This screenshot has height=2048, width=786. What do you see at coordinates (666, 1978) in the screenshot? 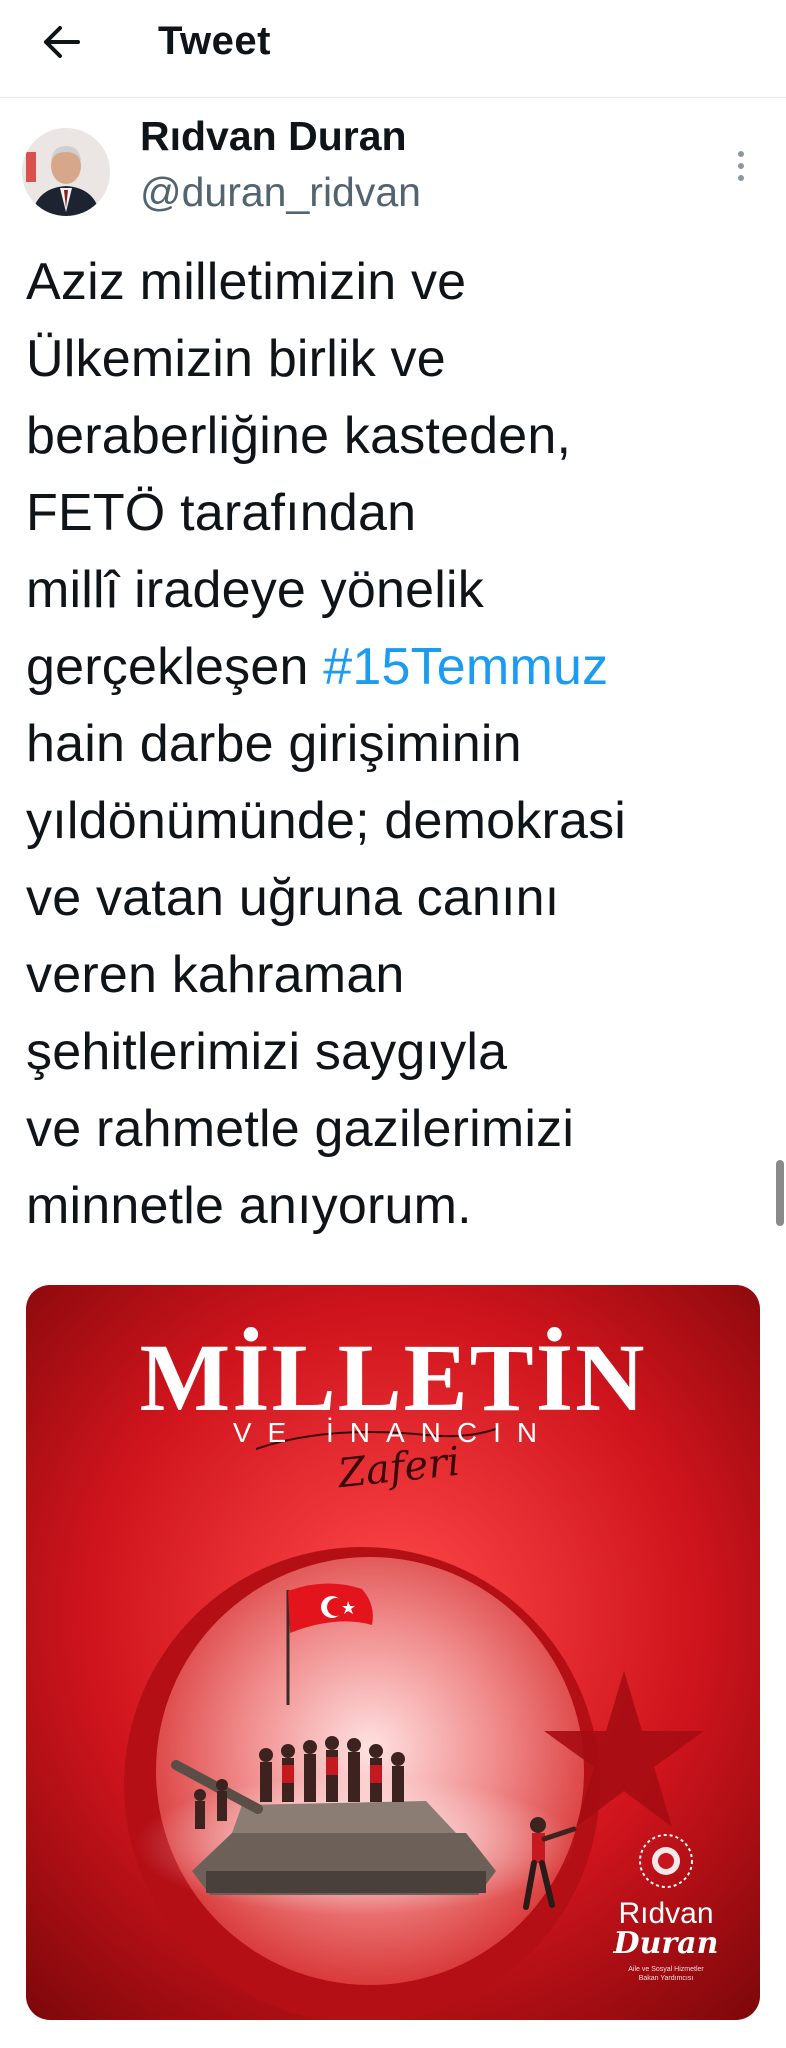
I see `brand-caption-line: Bakan Yardımcısı` at bounding box center [666, 1978].